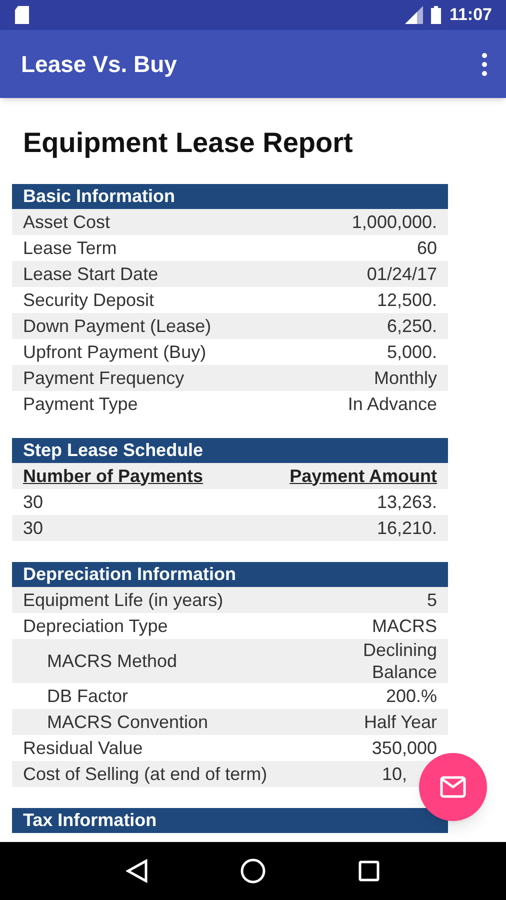  What do you see at coordinates (70, 248) in the screenshot?
I see `row-label: Lease Term` at bounding box center [70, 248].